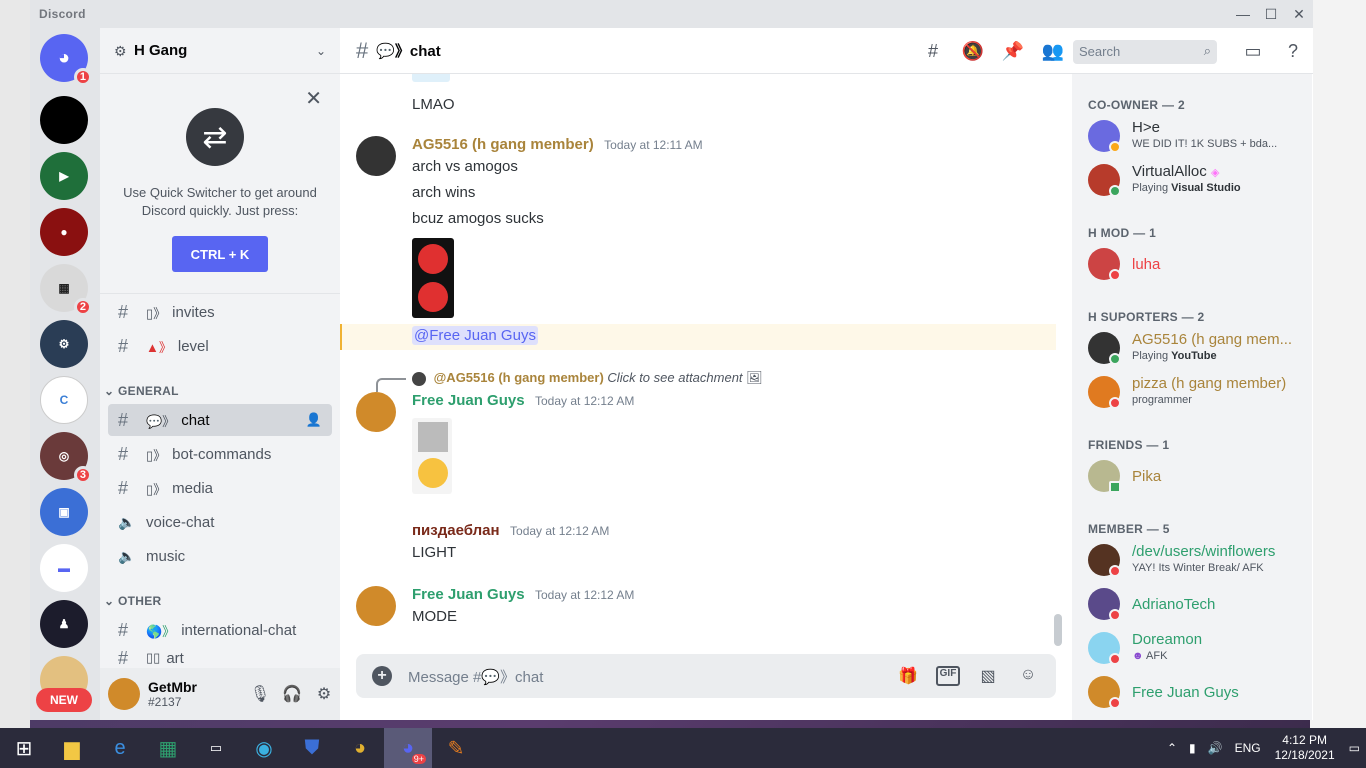 The image size is (1366, 768). I want to click on channel-art: # ▯▯ art, so click(220, 658).